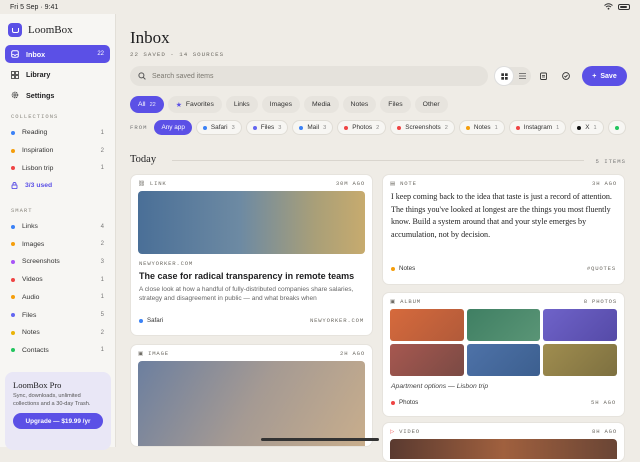 This screenshot has width=640, height=462. I want to click on clipboard-icon, so click(543, 76).